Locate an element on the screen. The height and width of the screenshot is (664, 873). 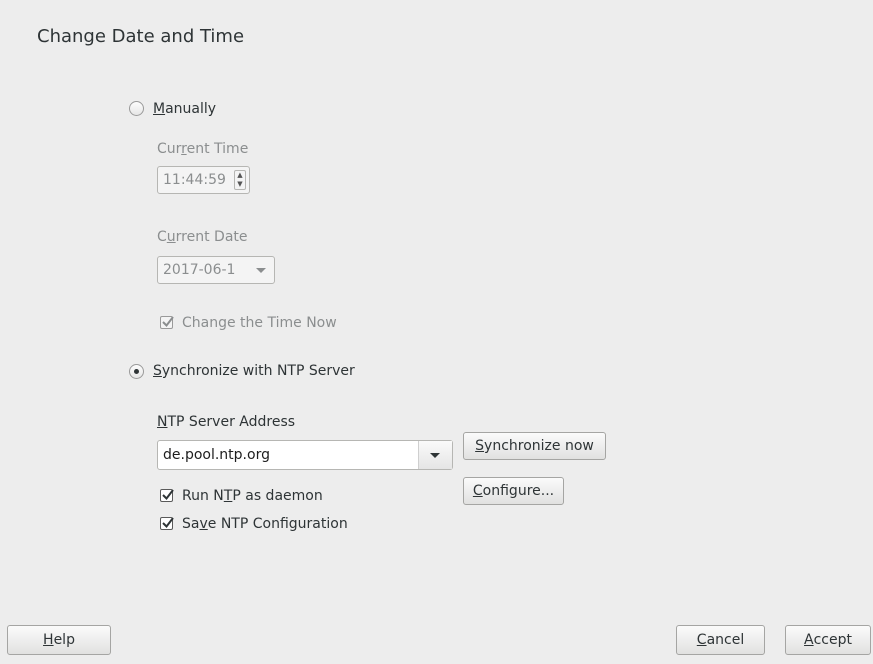
accept-mnemonic: A is located at coordinates (809, 640).